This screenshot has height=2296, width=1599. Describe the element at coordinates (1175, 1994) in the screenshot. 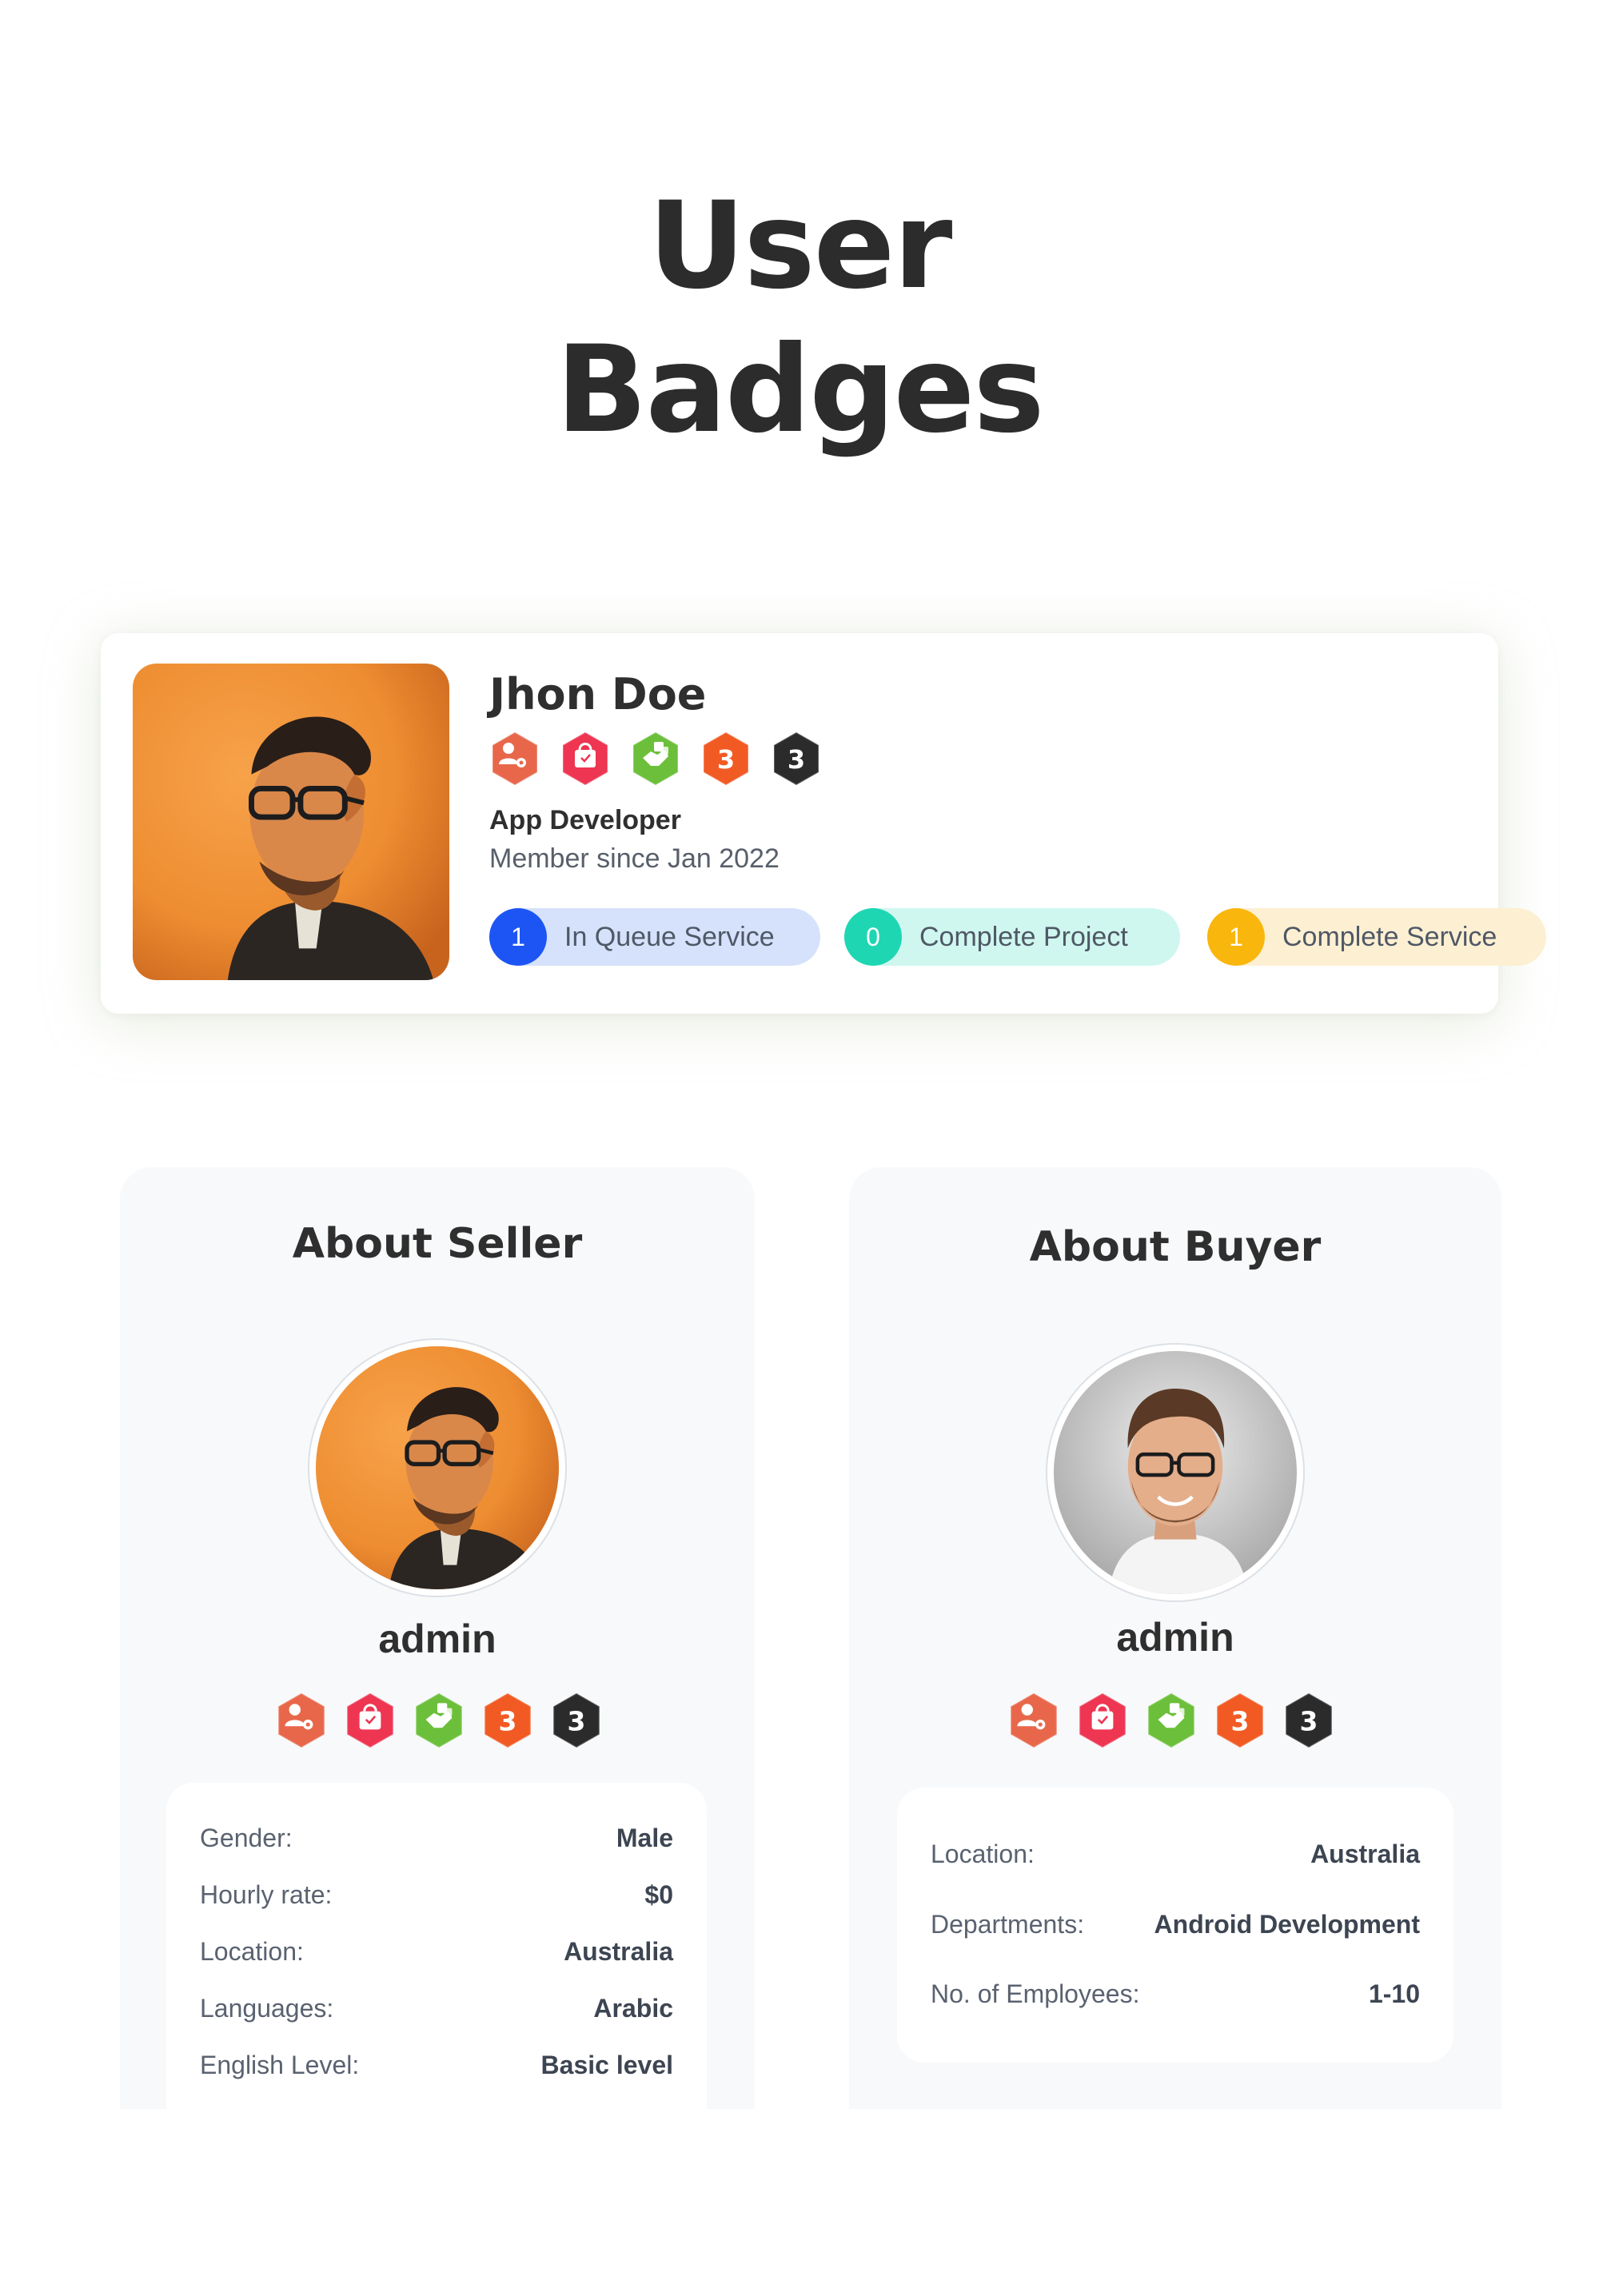

I see `detail-row: No. of Employees: 1-10` at that location.